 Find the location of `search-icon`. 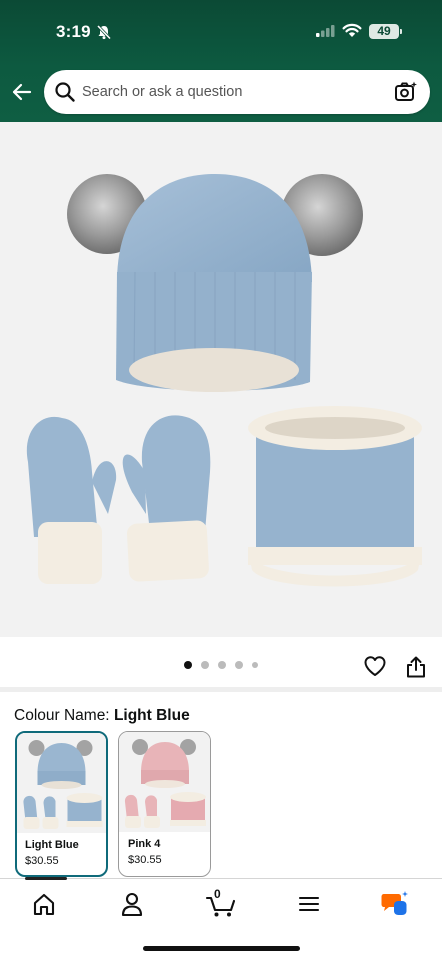

search-icon is located at coordinates (65, 92).